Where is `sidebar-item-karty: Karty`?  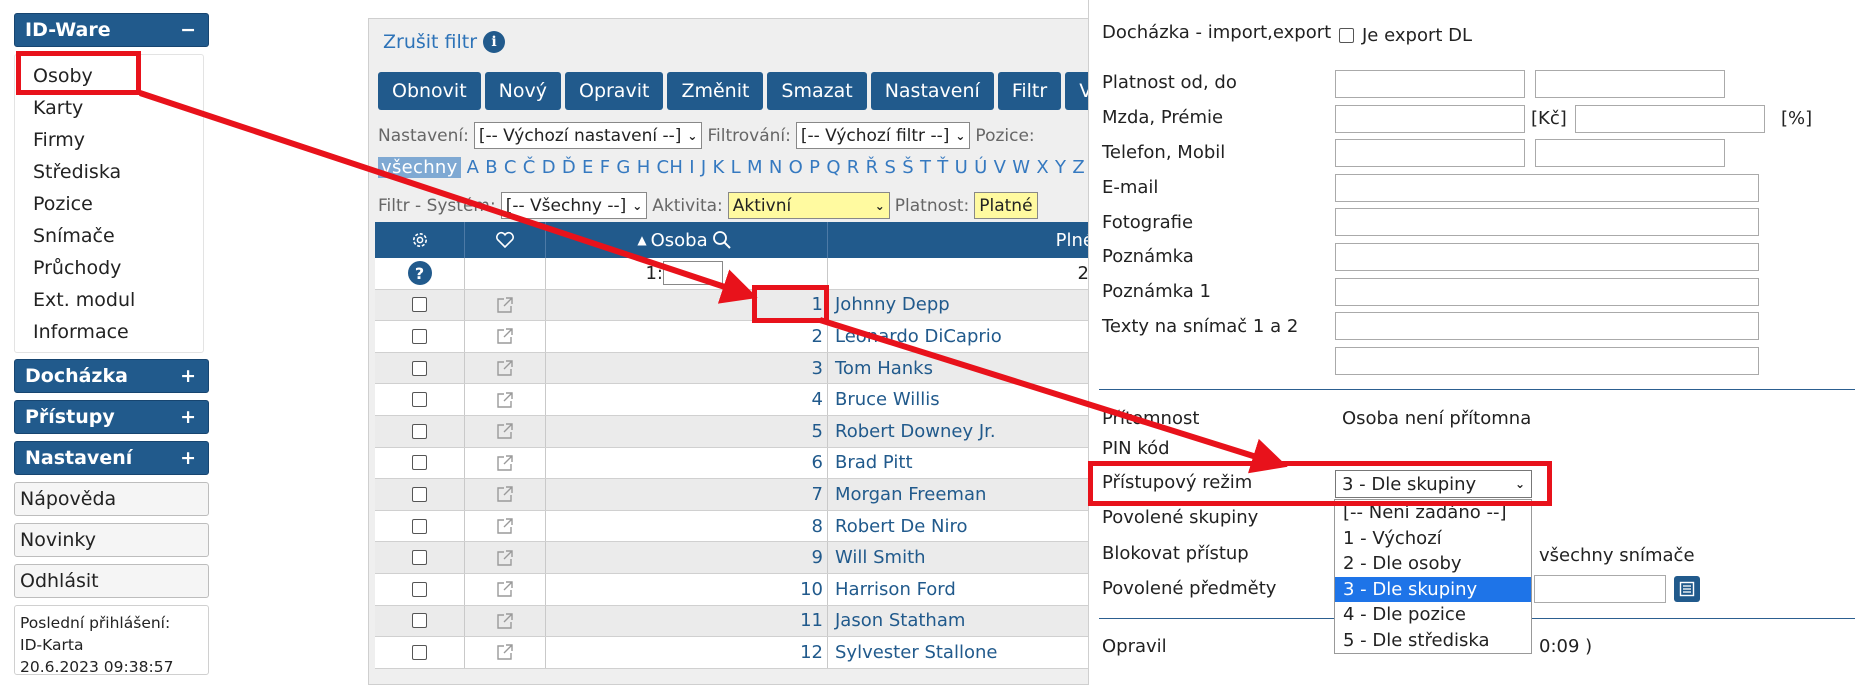
sidebar-item-karty: Karty is located at coordinates (109, 108).